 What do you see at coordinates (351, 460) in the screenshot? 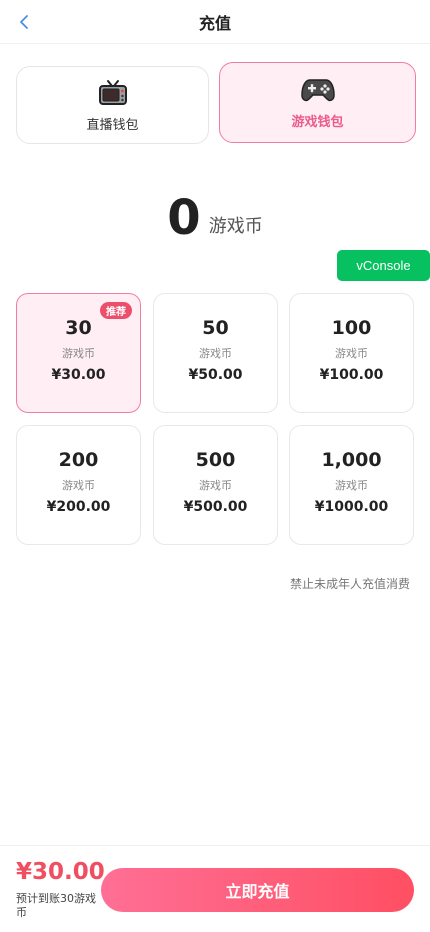
I see `package-coins: 1,000` at bounding box center [351, 460].